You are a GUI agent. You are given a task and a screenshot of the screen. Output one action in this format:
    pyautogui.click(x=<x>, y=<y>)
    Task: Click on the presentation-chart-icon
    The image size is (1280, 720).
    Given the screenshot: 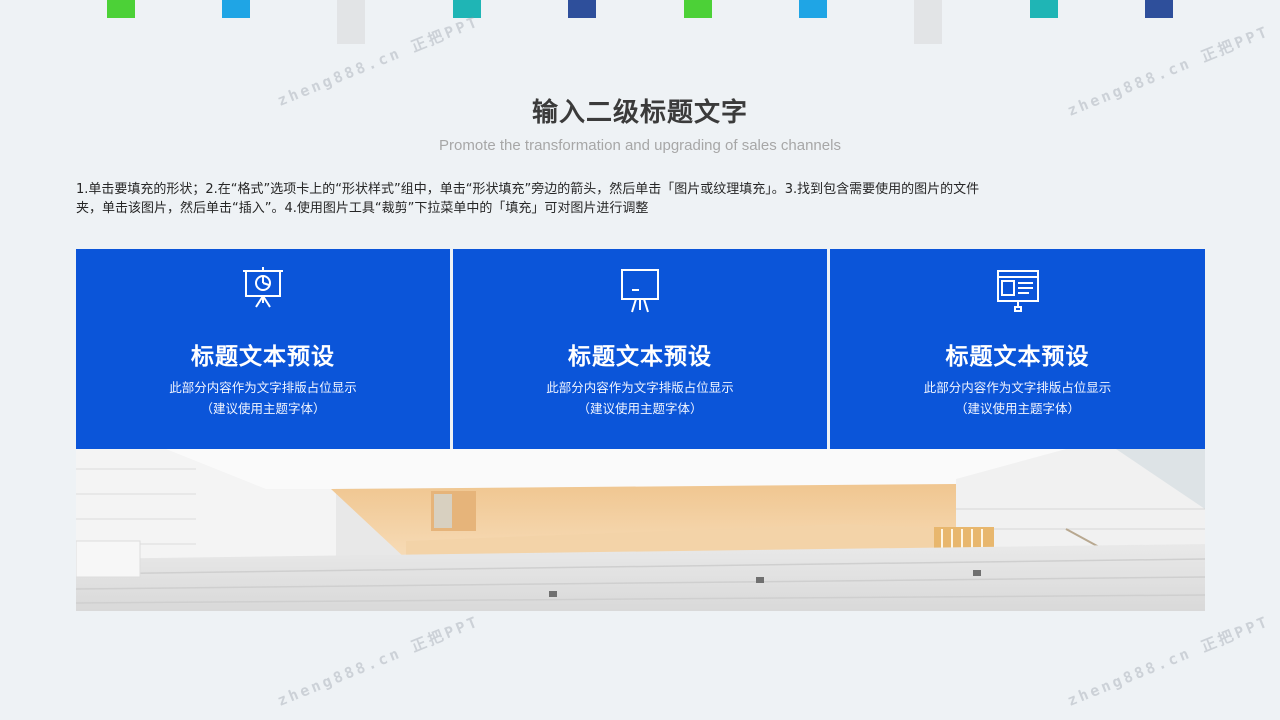 What is the action you would take?
    pyautogui.click(x=263, y=287)
    